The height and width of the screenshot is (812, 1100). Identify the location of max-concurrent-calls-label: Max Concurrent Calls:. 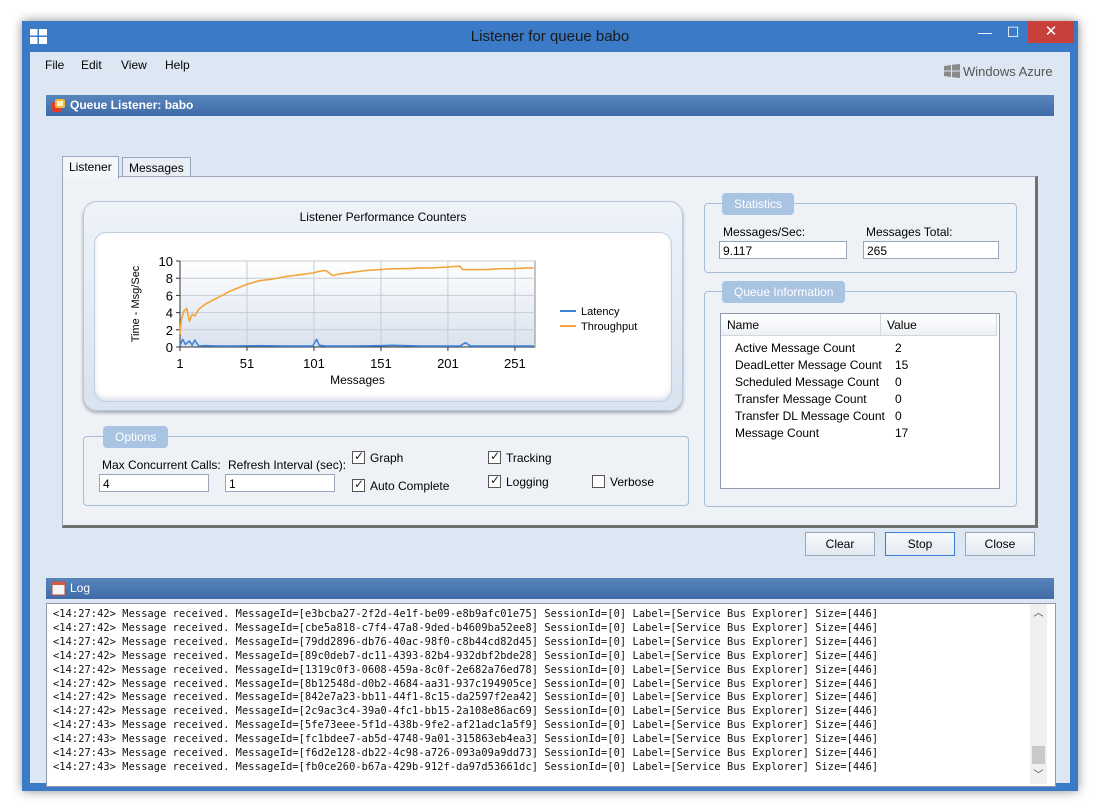
(161, 465).